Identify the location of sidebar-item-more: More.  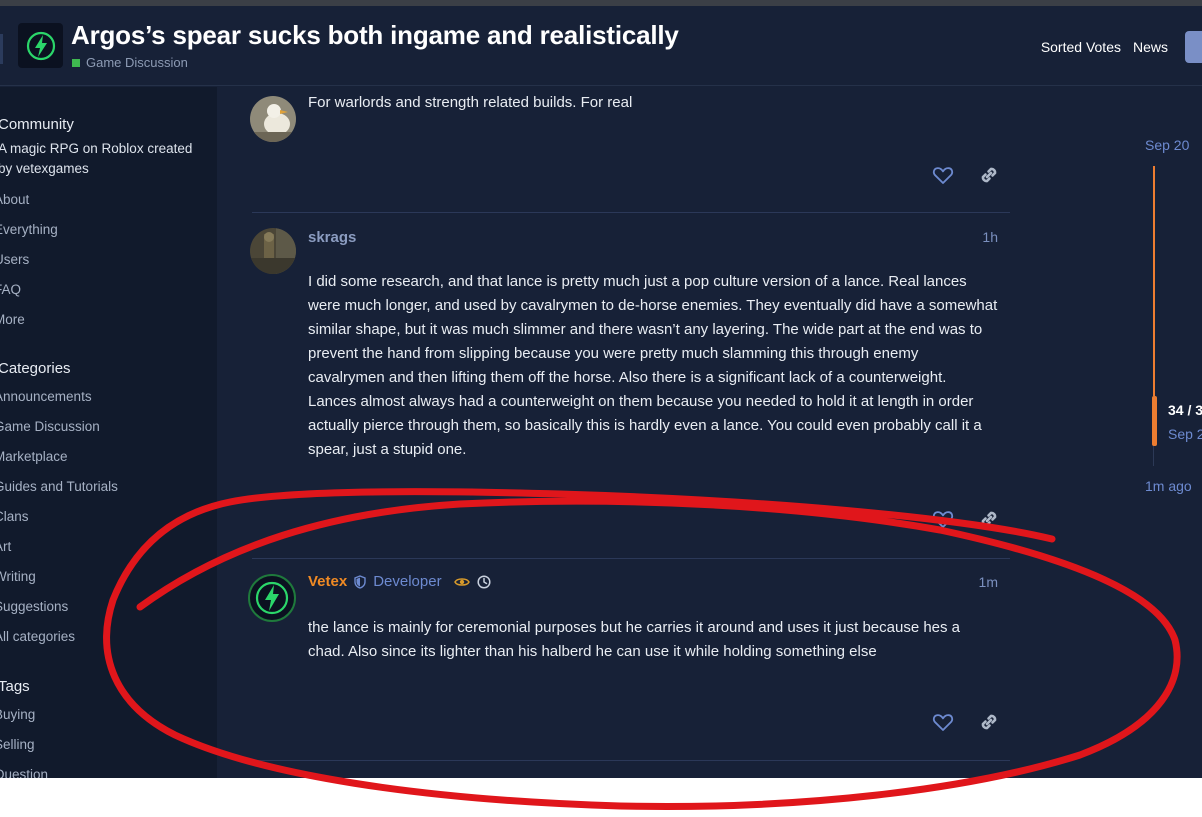
(12, 319).